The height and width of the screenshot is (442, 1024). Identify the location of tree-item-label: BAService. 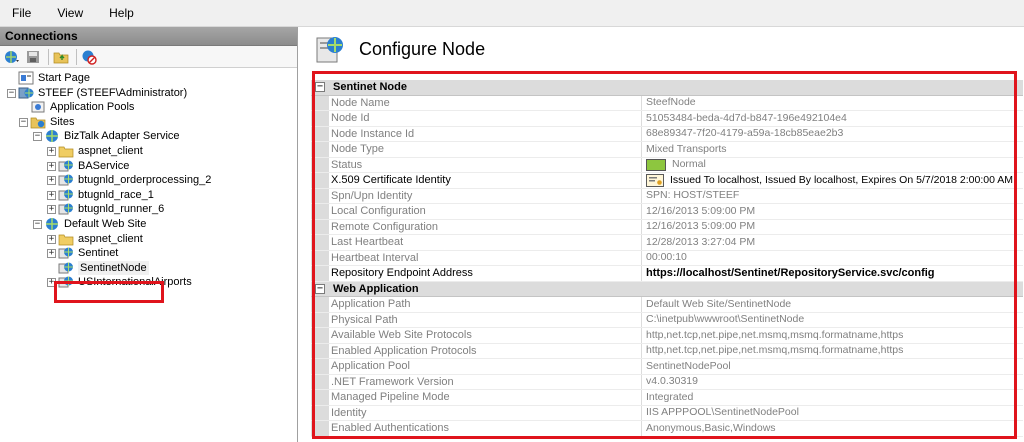
(104, 165).